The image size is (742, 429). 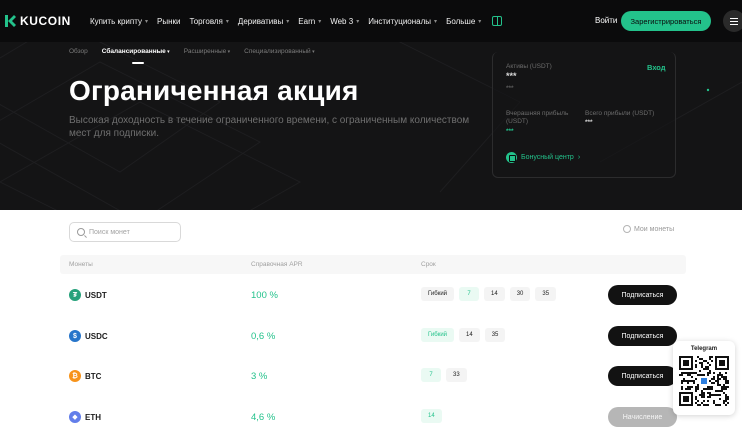 I want to click on nav-item: Рынки, so click(x=168, y=21).